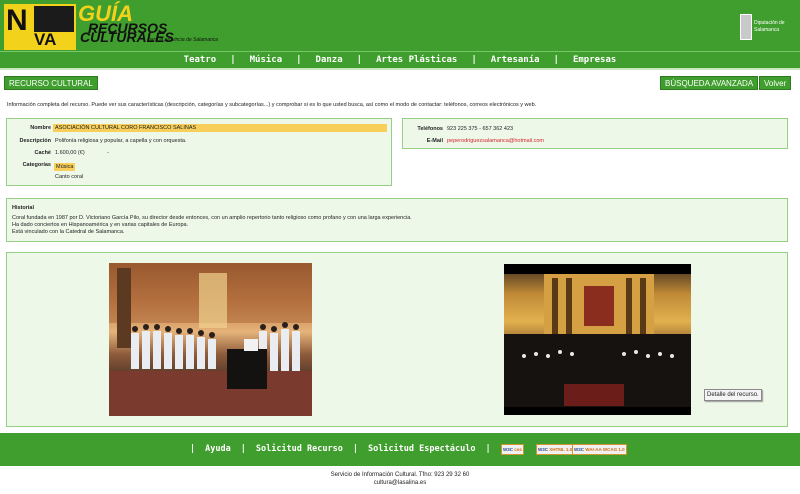 The height and width of the screenshot is (494, 800). Describe the element at coordinates (45, 39) in the screenshot. I see `logo-letters-va: VA` at that location.